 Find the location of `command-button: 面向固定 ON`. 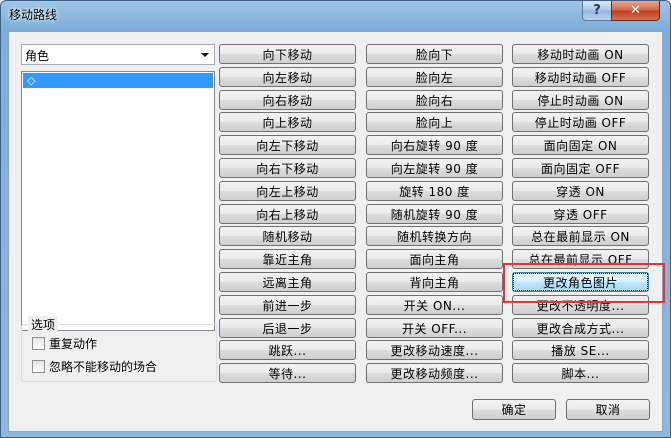

command-button: 面向固定 ON is located at coordinates (580, 145).